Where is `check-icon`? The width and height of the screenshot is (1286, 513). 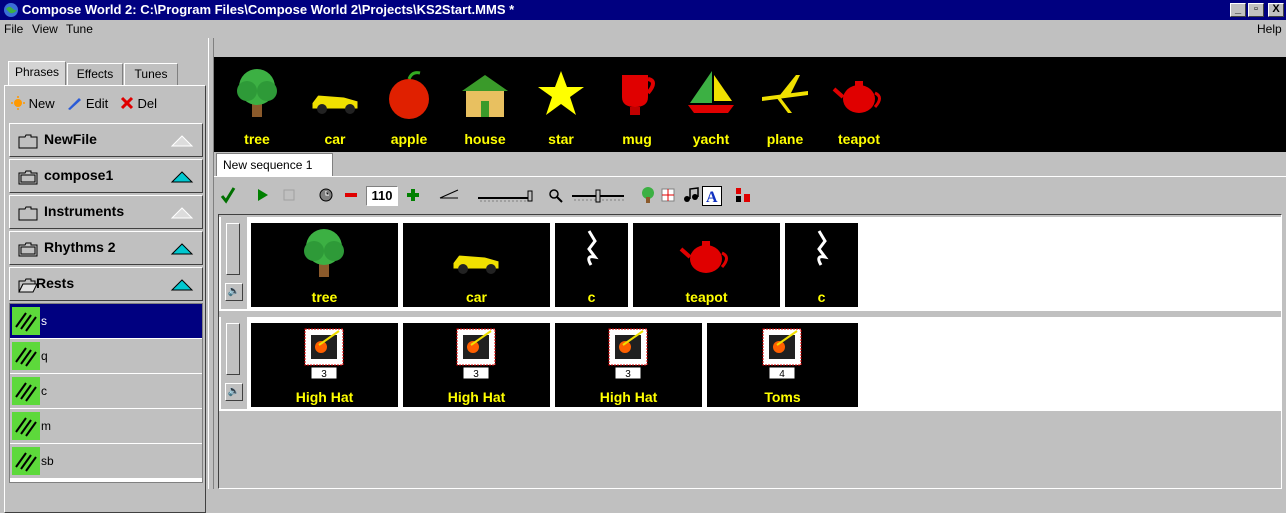 check-icon is located at coordinates (228, 195).